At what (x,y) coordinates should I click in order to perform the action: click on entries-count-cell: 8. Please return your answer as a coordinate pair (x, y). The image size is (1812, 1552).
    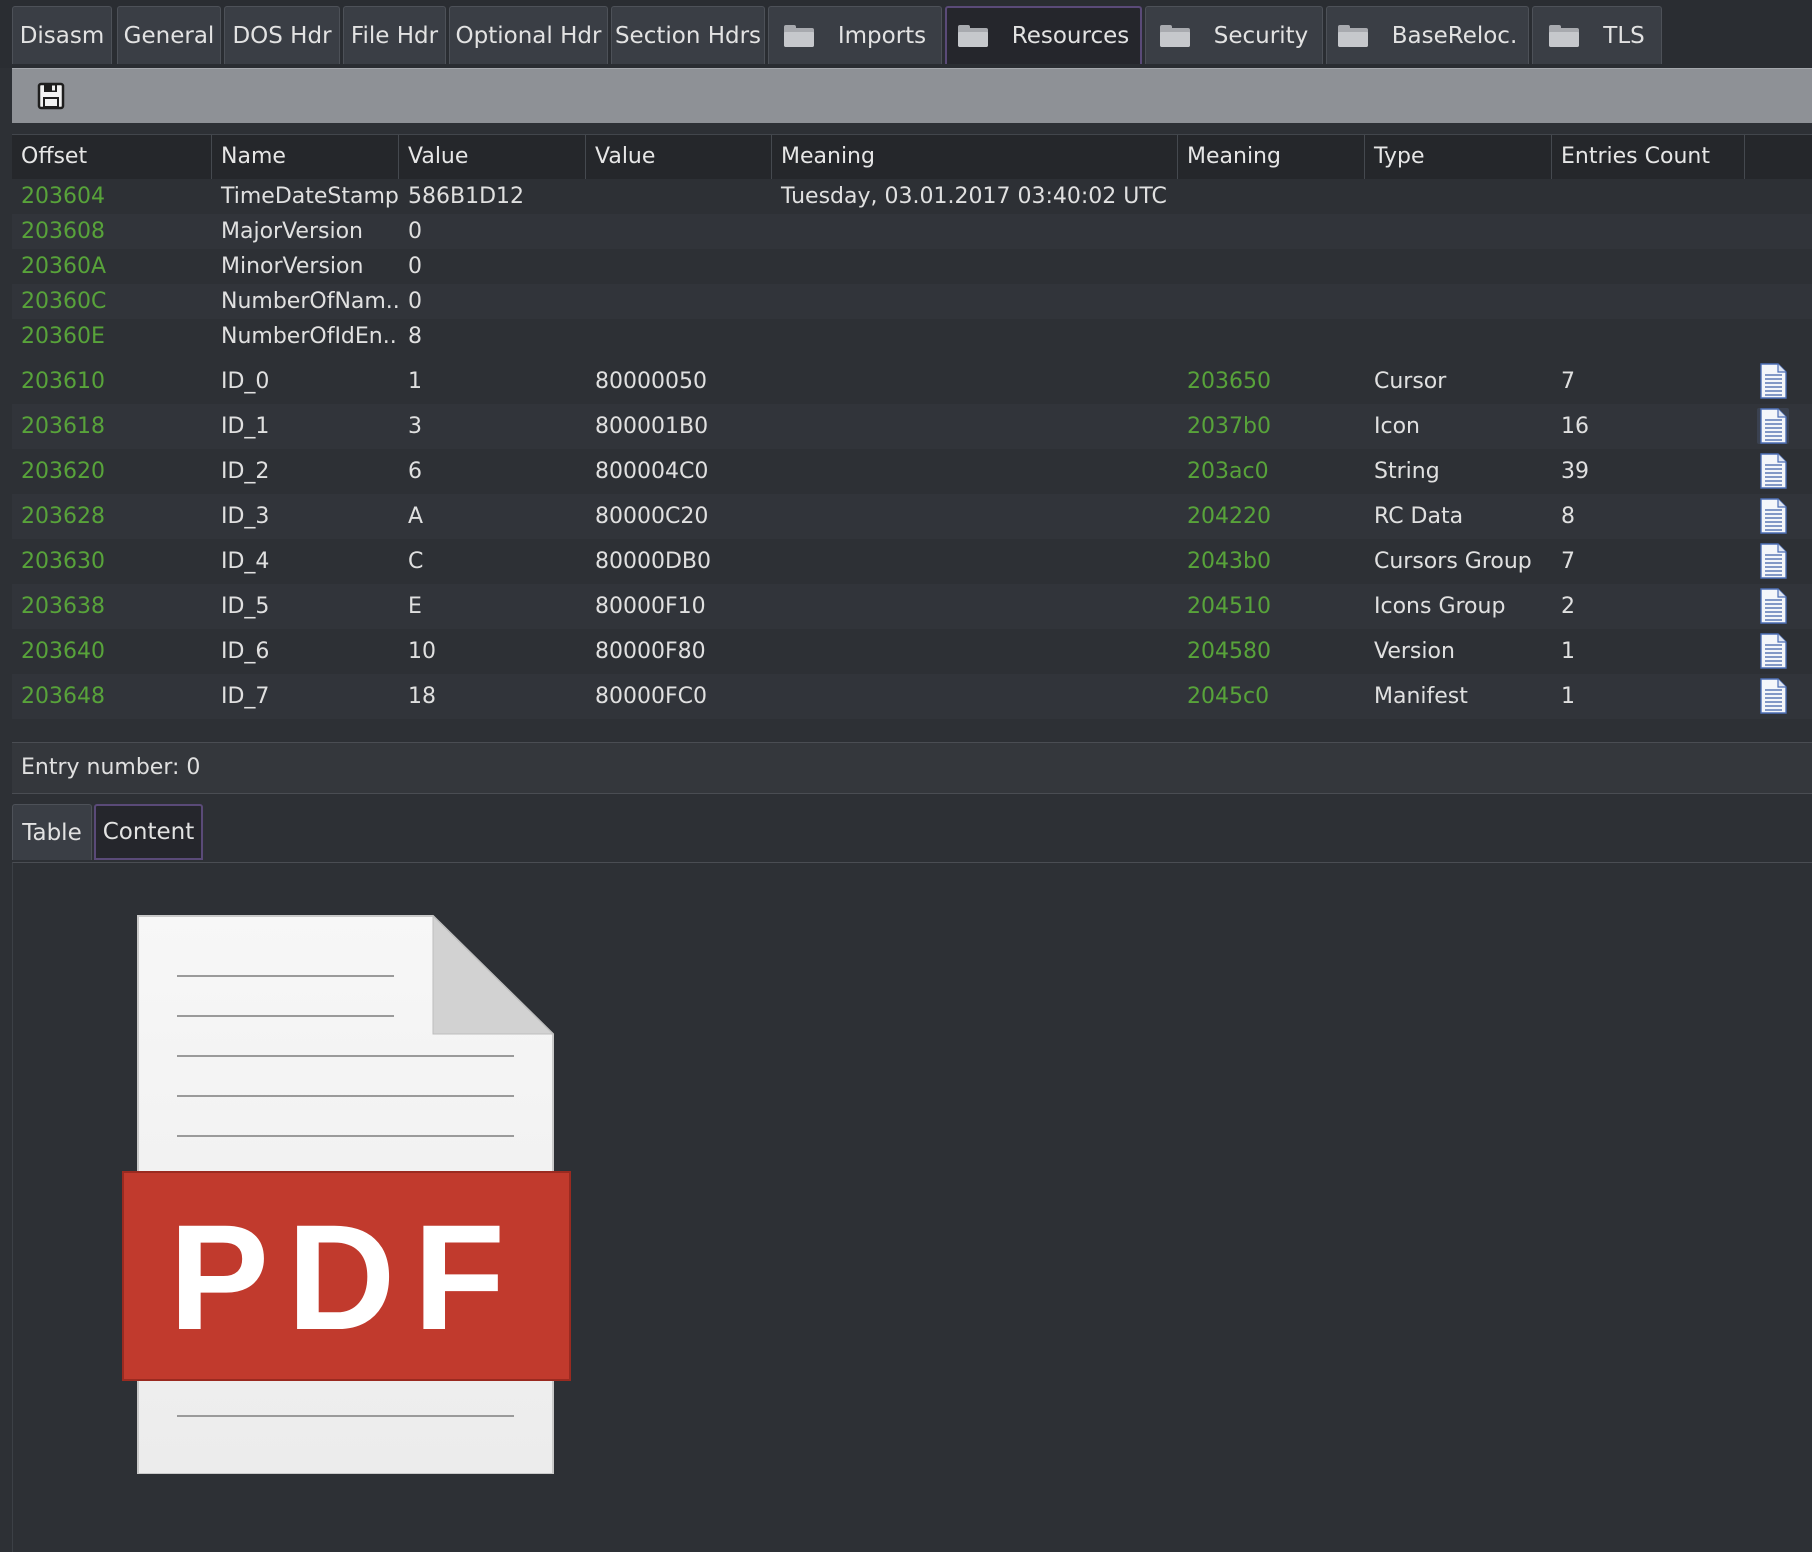
    Looking at the image, I should click on (1568, 516).